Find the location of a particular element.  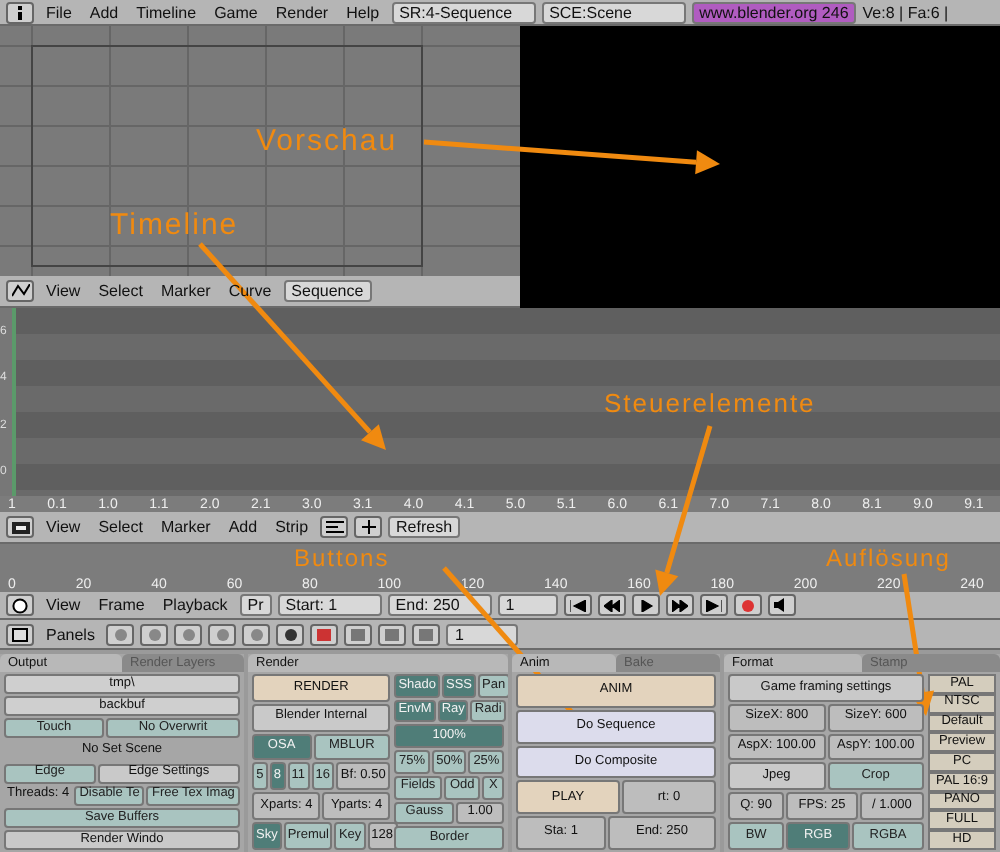

menu-item: Strip is located at coordinates (292, 527).